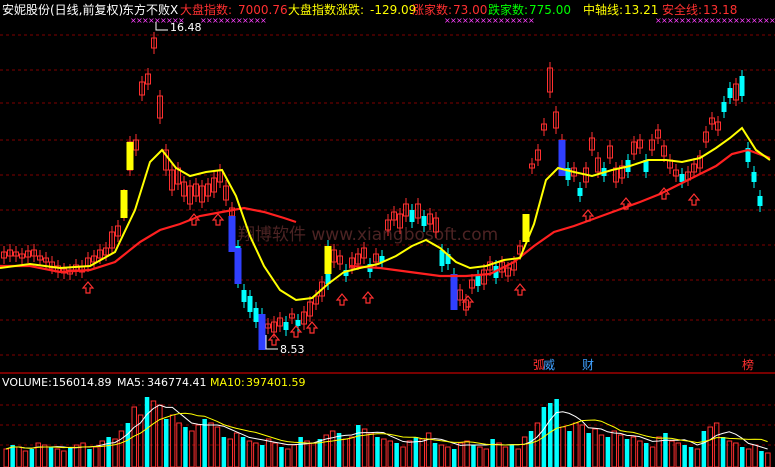  Describe the element at coordinates (150, 9) in the screenshot. I see `indicator-name: 东方不败X` at that location.